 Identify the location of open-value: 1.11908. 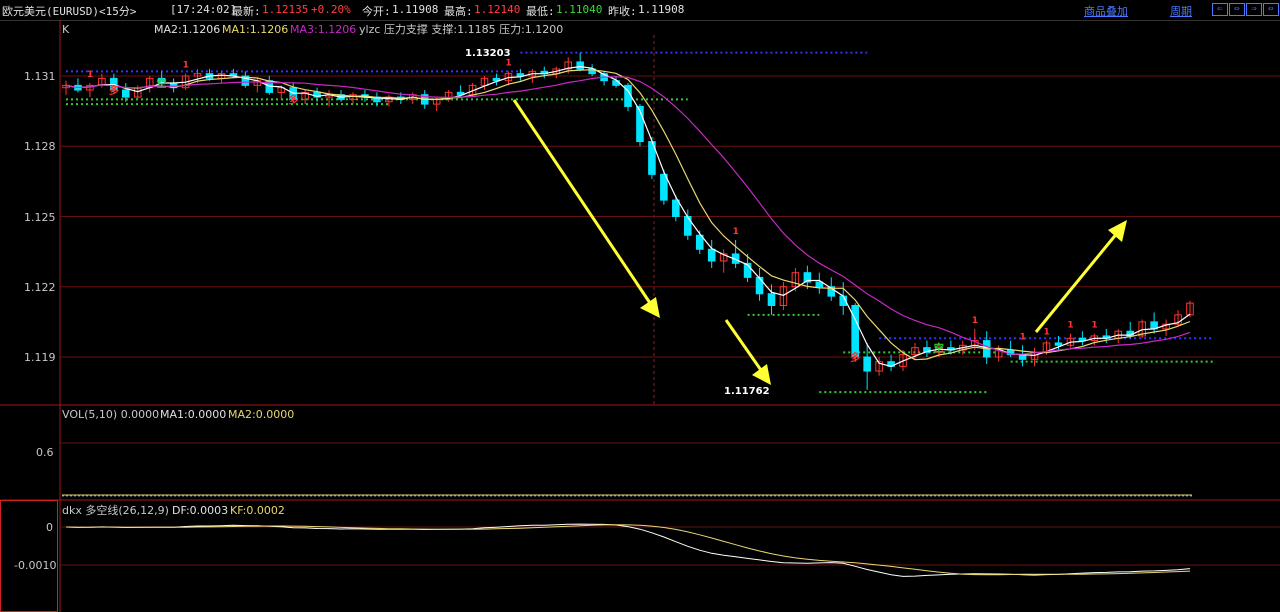
(415, 9).